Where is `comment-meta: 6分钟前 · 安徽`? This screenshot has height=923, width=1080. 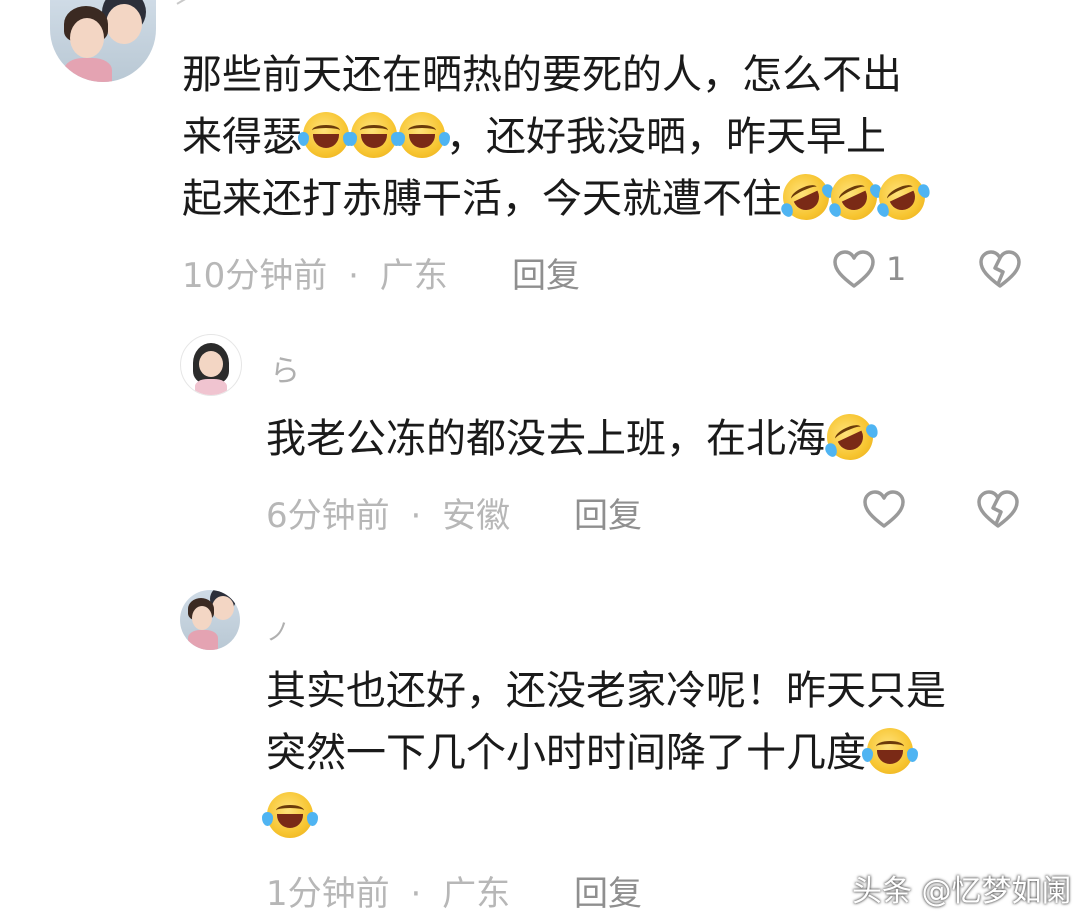 comment-meta: 6分钟前 · 安徽 is located at coordinates (388, 512).